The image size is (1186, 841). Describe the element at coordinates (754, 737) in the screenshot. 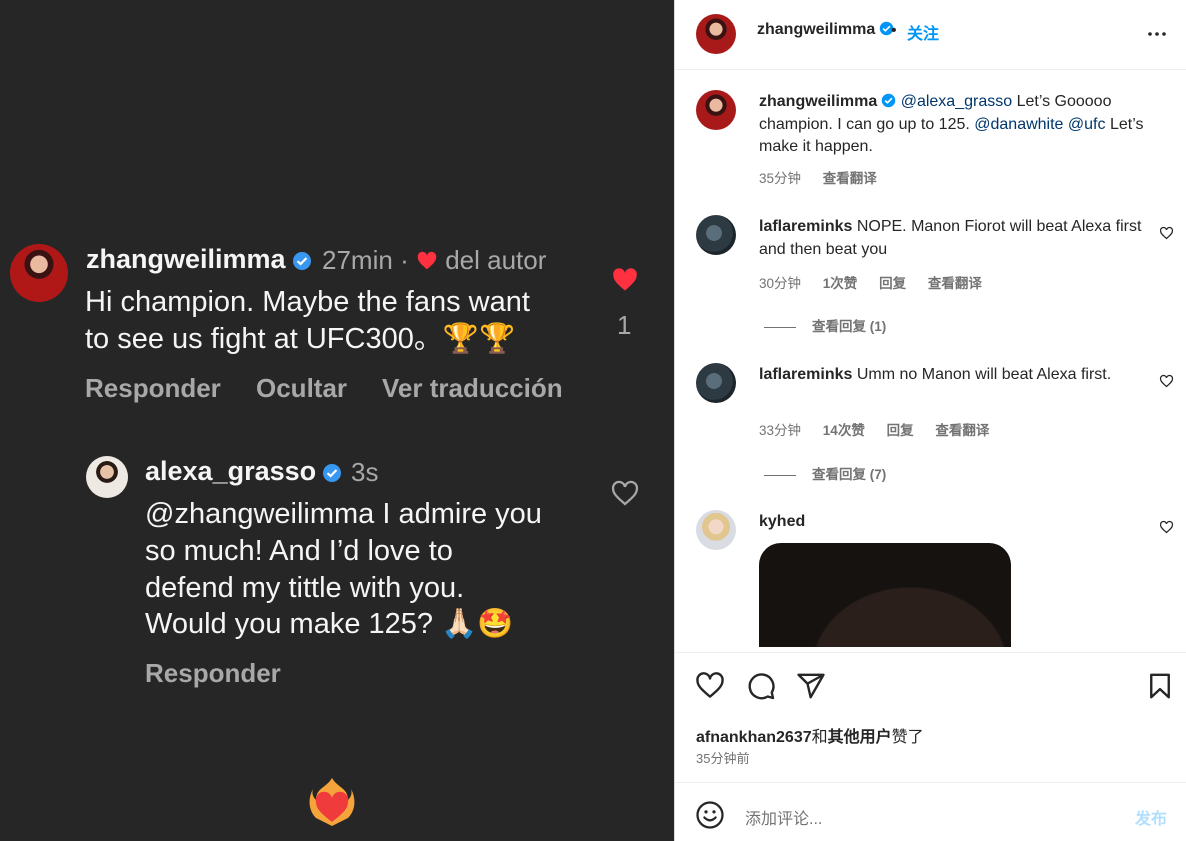

I see `liked-by-user: afnankhan2637` at that location.